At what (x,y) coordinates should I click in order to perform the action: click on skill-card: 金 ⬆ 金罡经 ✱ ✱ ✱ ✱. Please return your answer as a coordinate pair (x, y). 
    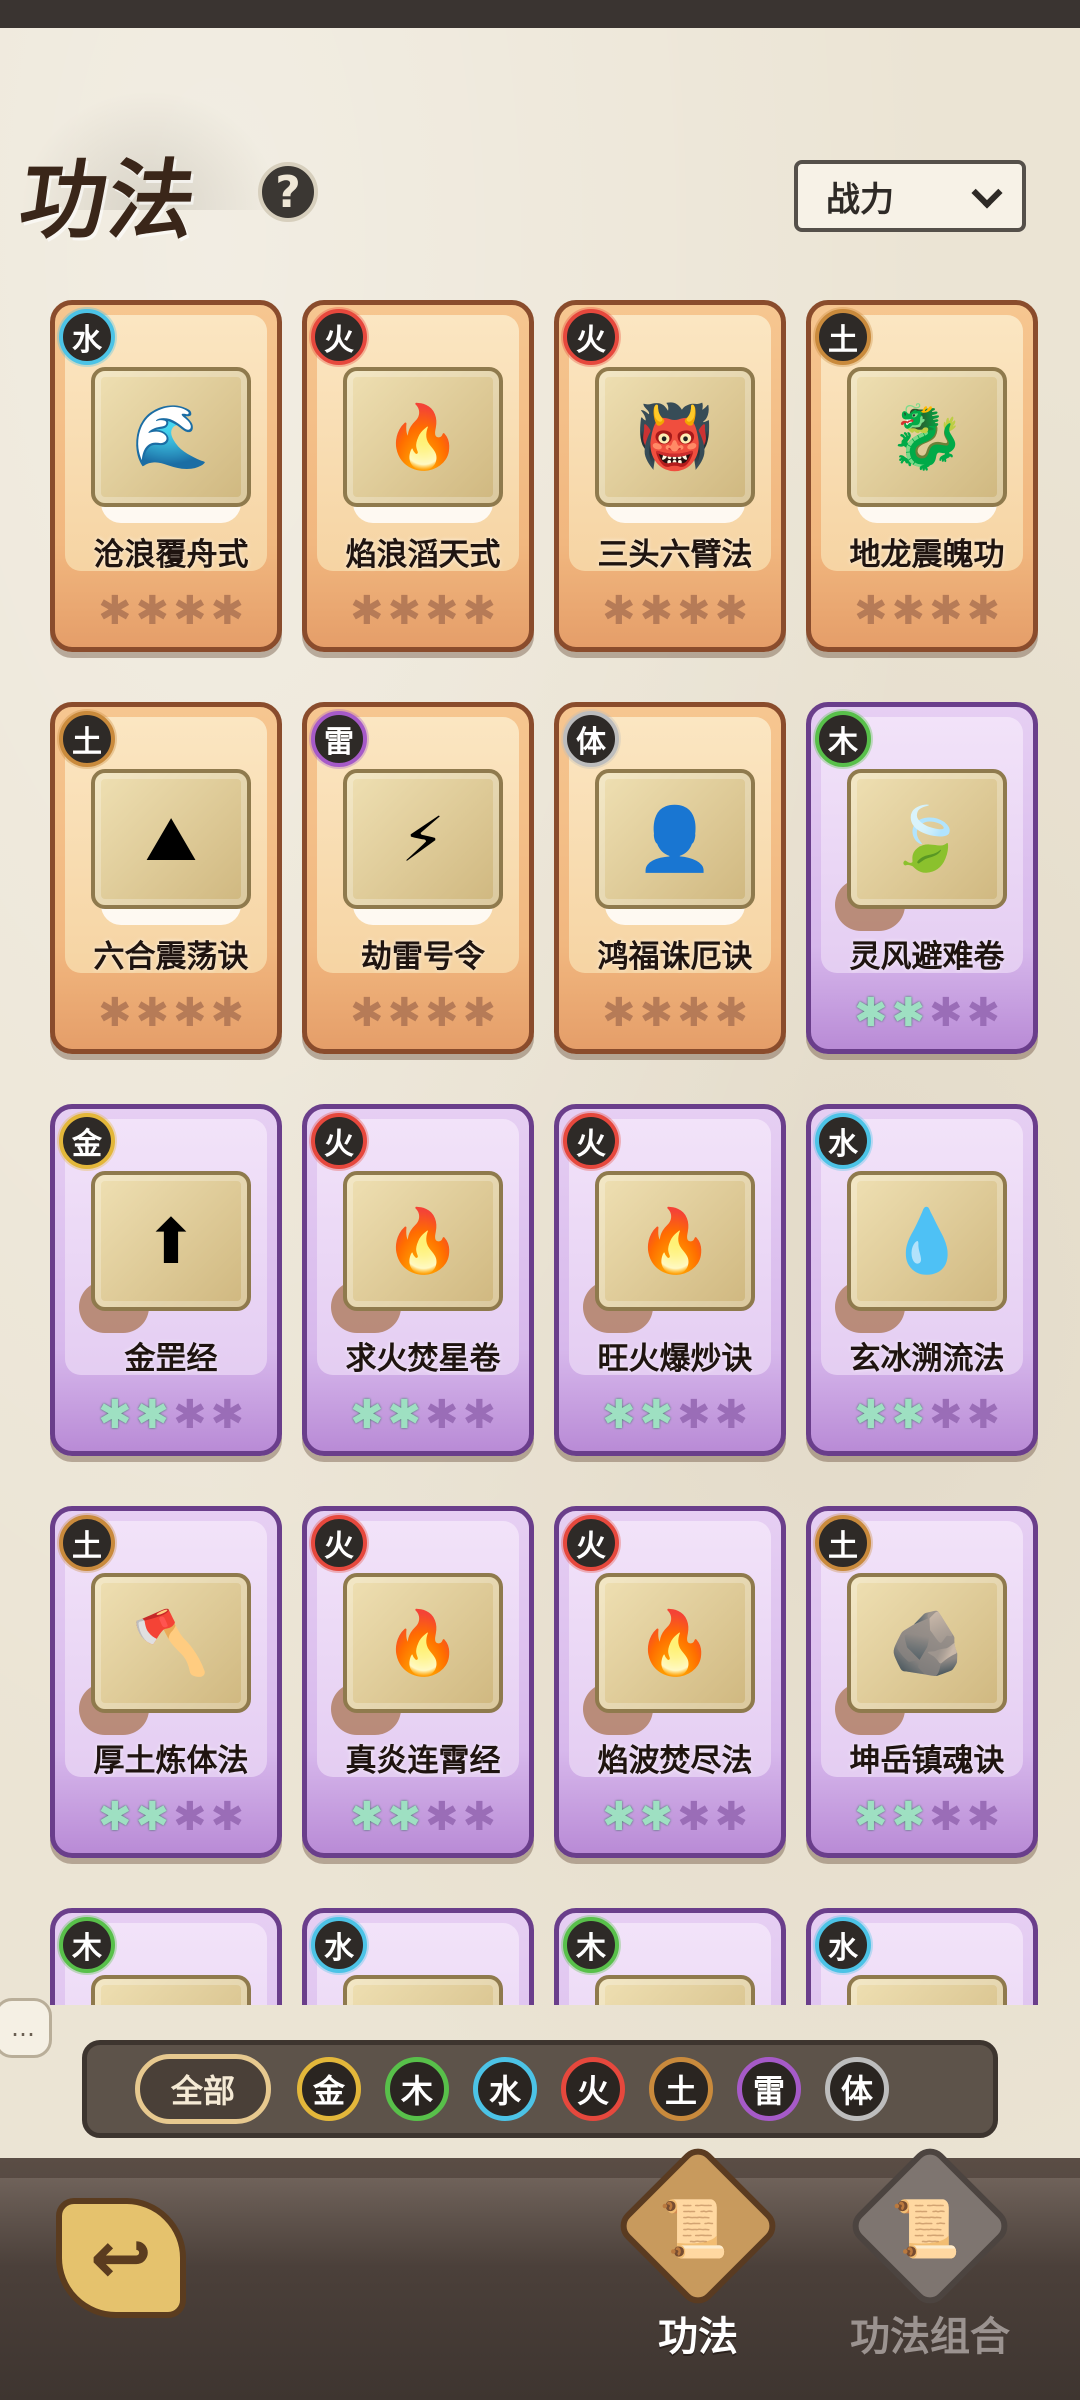
    Looking at the image, I should click on (166, 1280).